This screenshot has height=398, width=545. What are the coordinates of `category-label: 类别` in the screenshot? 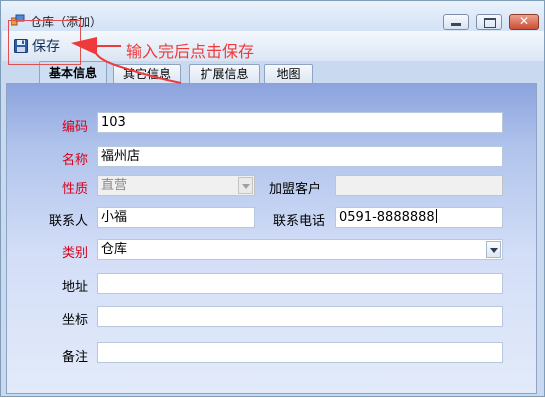 It's located at (75, 253).